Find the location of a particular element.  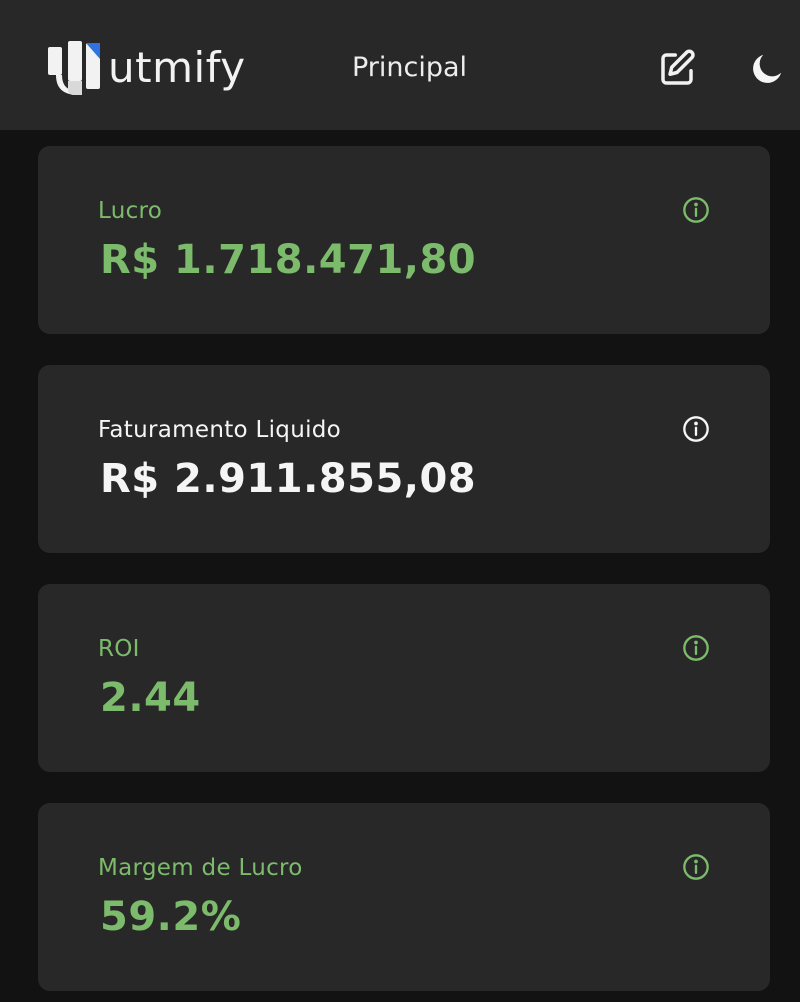

card-value: R$ 1.718.471,80 is located at coordinates (288, 260).